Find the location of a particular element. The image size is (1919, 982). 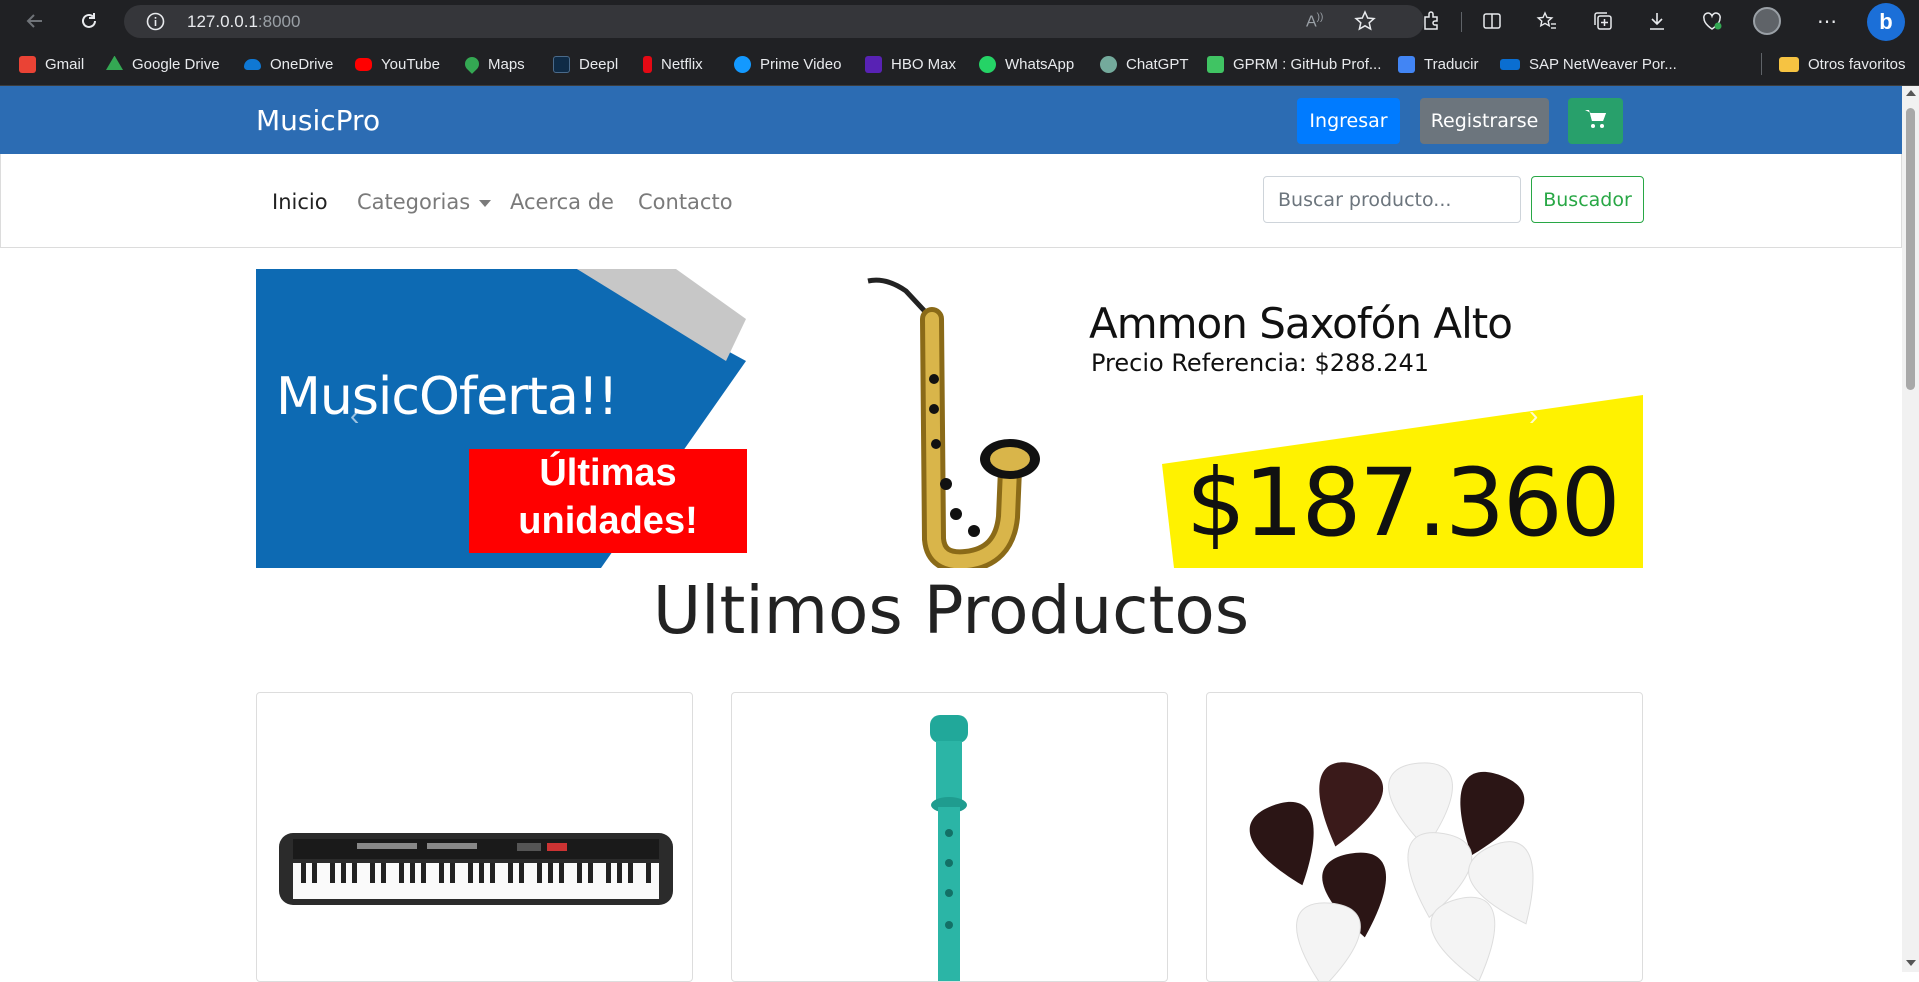

favorites-icon is located at coordinates (1547, 21).